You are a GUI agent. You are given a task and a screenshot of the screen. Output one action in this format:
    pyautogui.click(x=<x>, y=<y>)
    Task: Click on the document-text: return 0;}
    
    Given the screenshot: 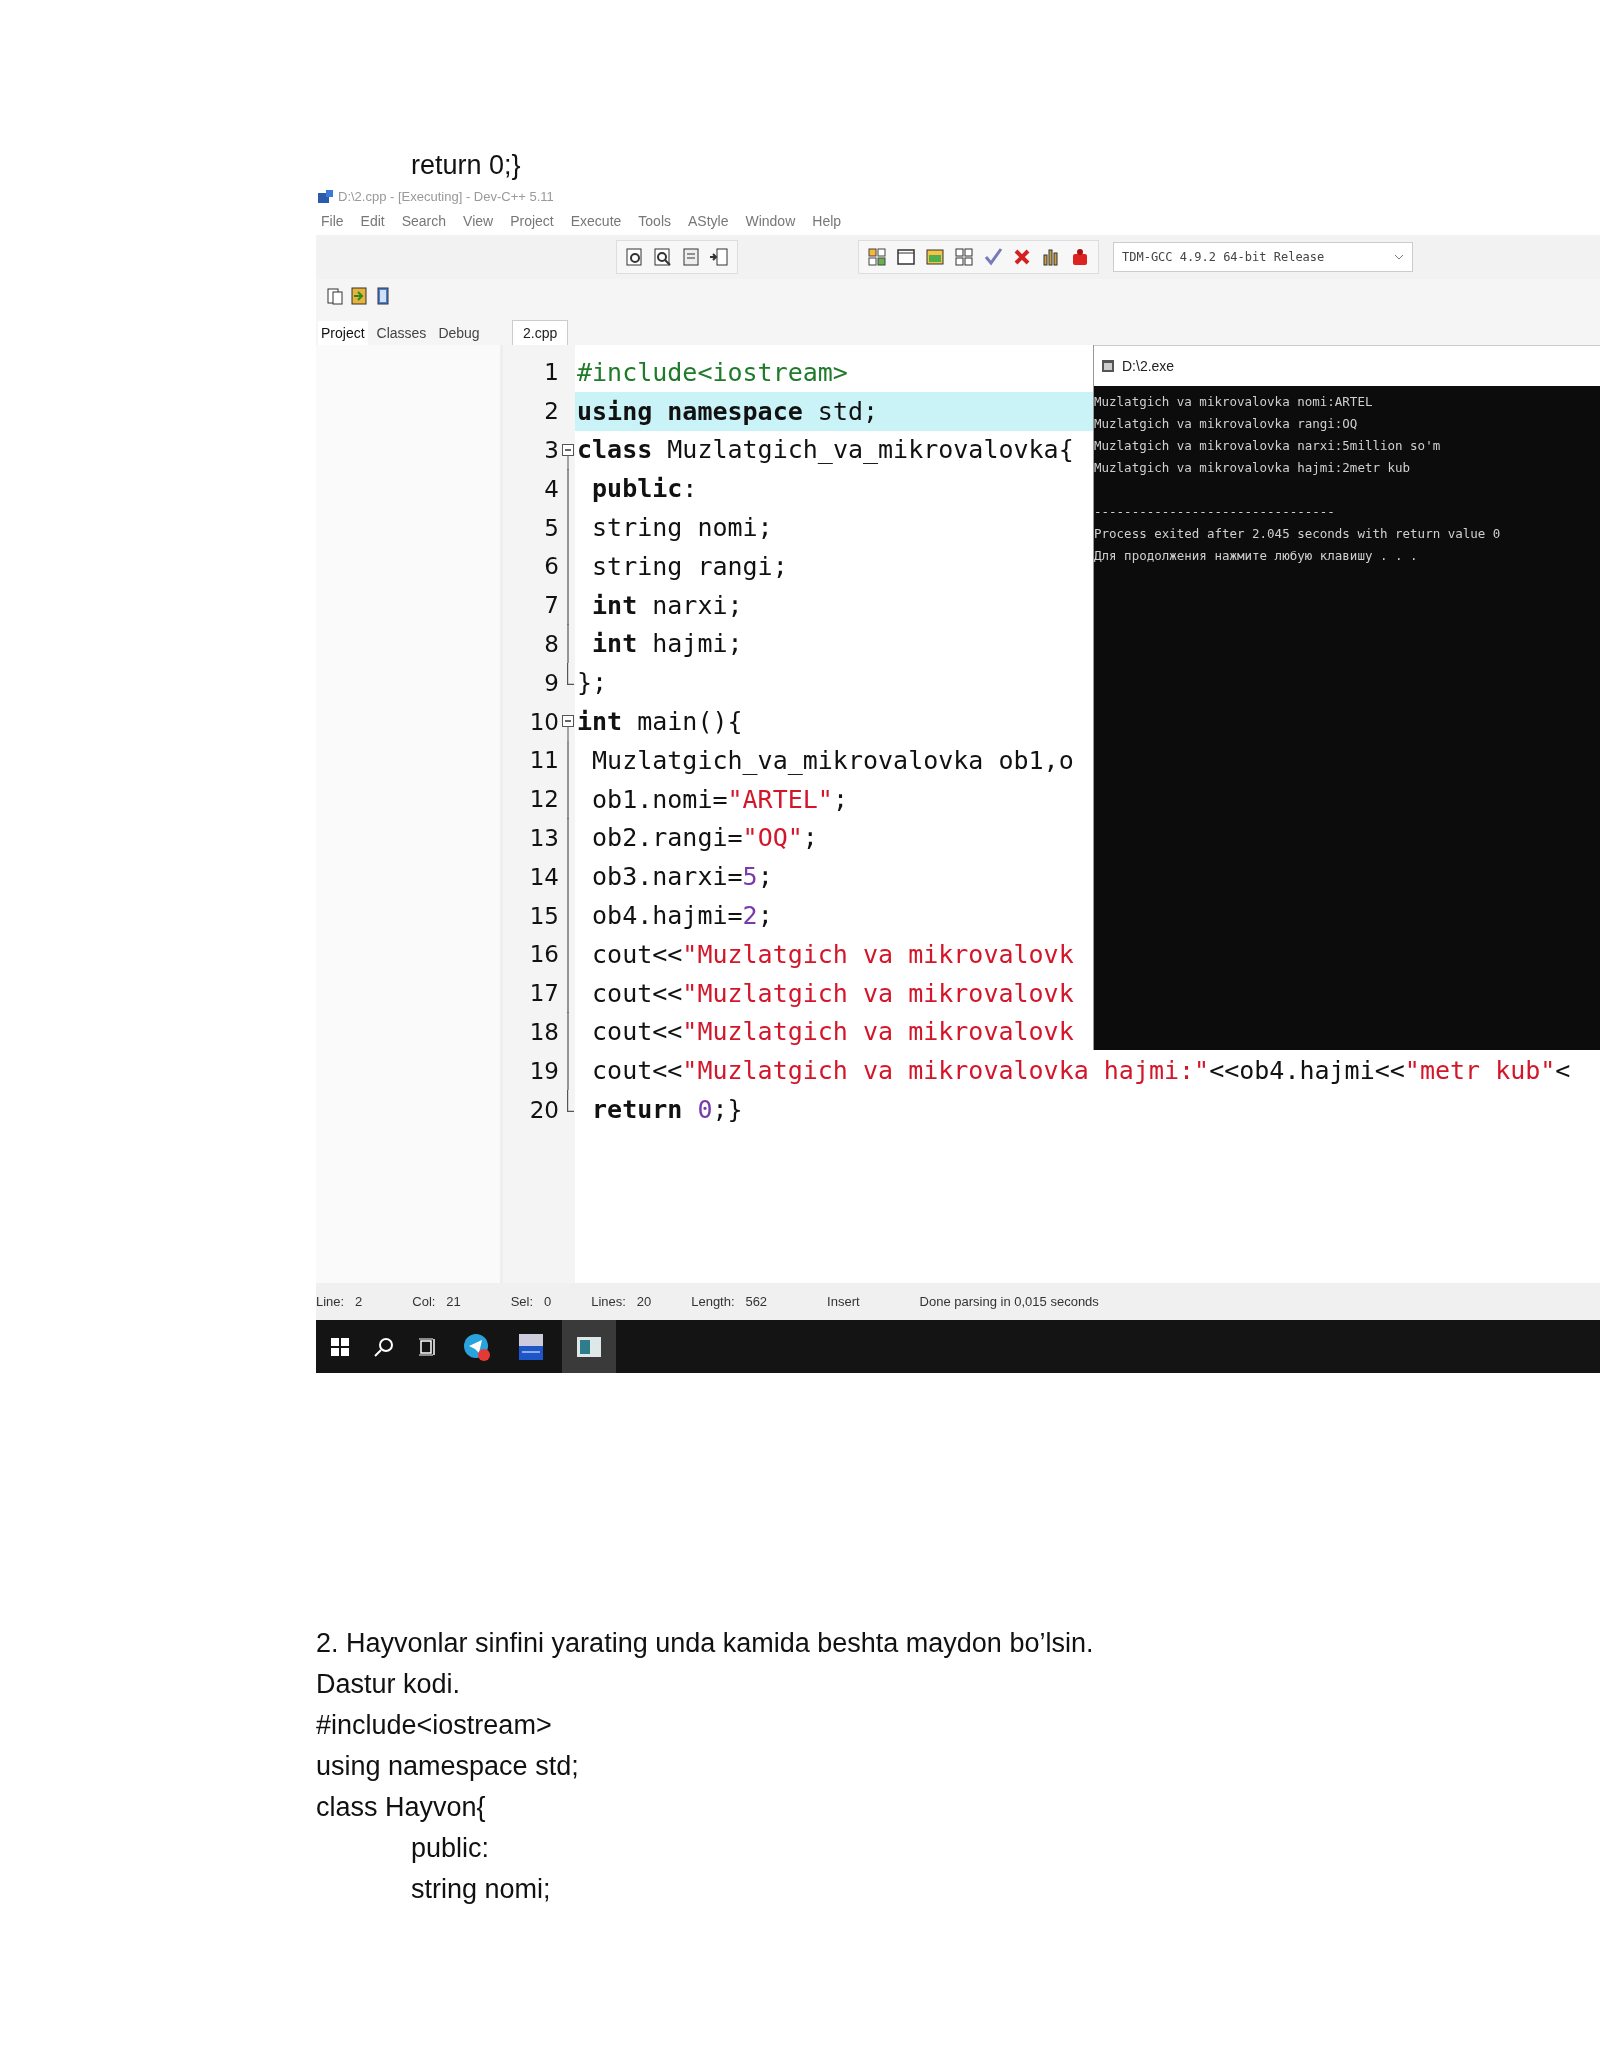 What is the action you would take?
    pyautogui.click(x=465, y=165)
    